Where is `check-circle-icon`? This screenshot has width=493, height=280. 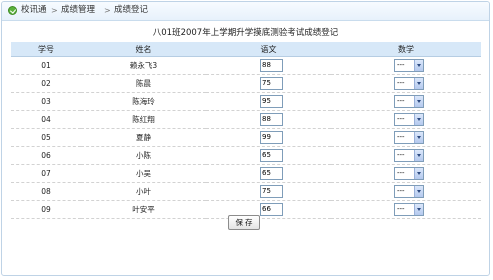 check-circle-icon is located at coordinates (12, 10).